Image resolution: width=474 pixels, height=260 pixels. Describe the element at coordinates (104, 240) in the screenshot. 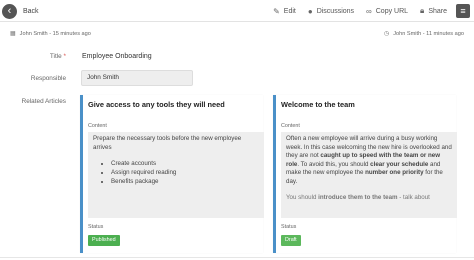

I see `status-badge: Published` at that location.